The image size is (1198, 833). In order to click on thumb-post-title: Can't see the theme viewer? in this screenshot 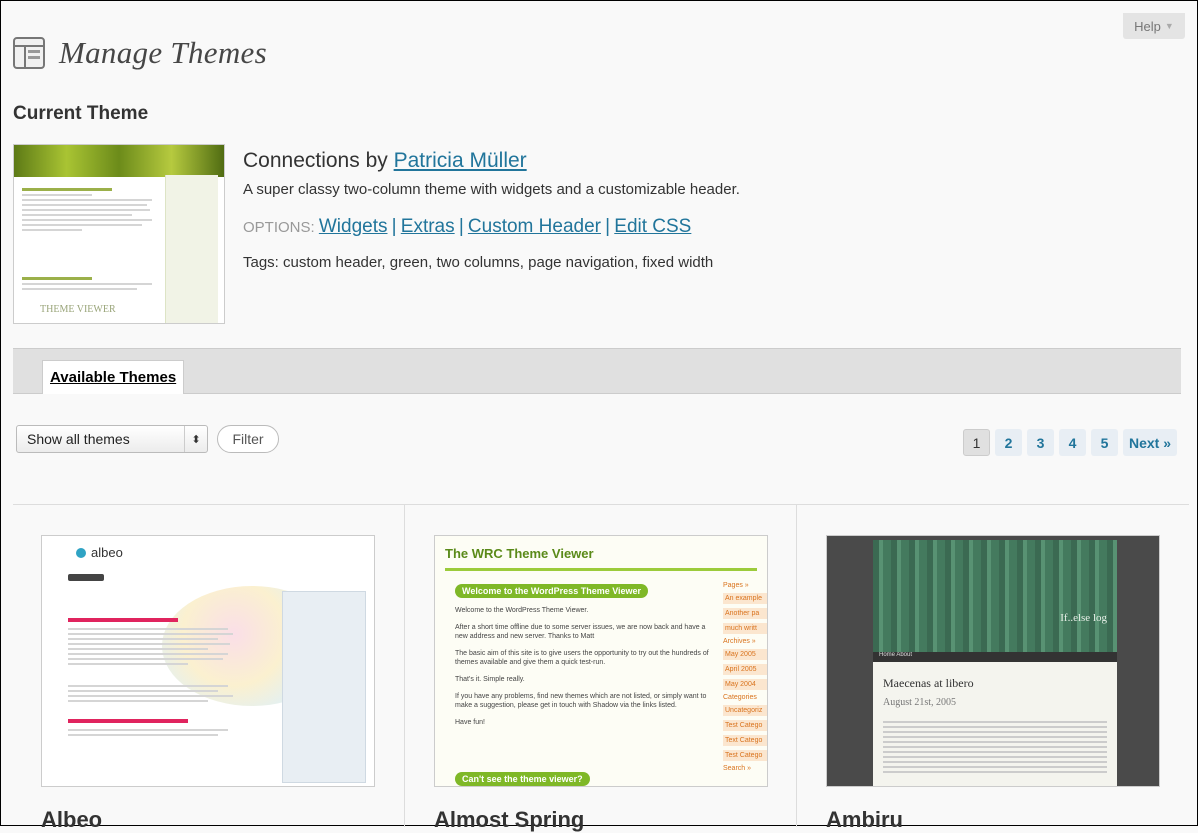, I will do `click(522, 779)`.